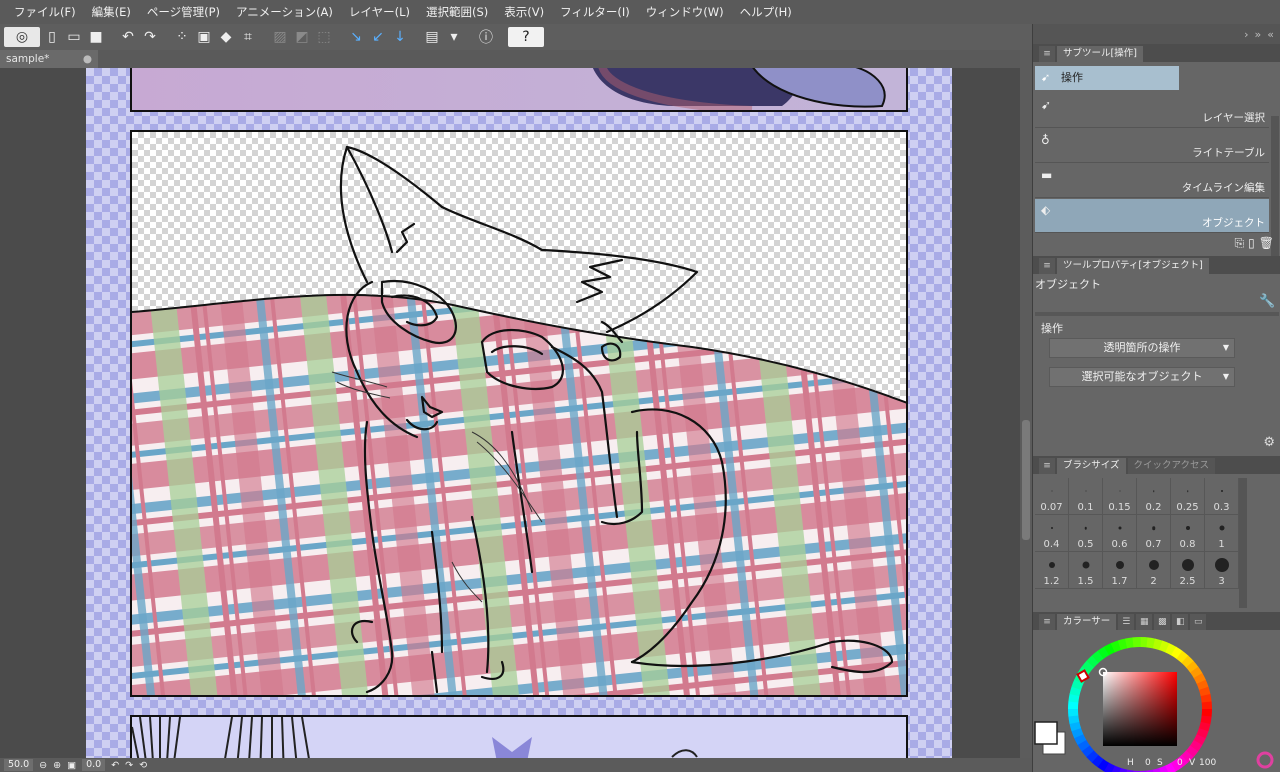 Image resolution: width=1280 pixels, height=772 pixels. I want to click on brush-size-preset: 0.7, so click(1154, 533).